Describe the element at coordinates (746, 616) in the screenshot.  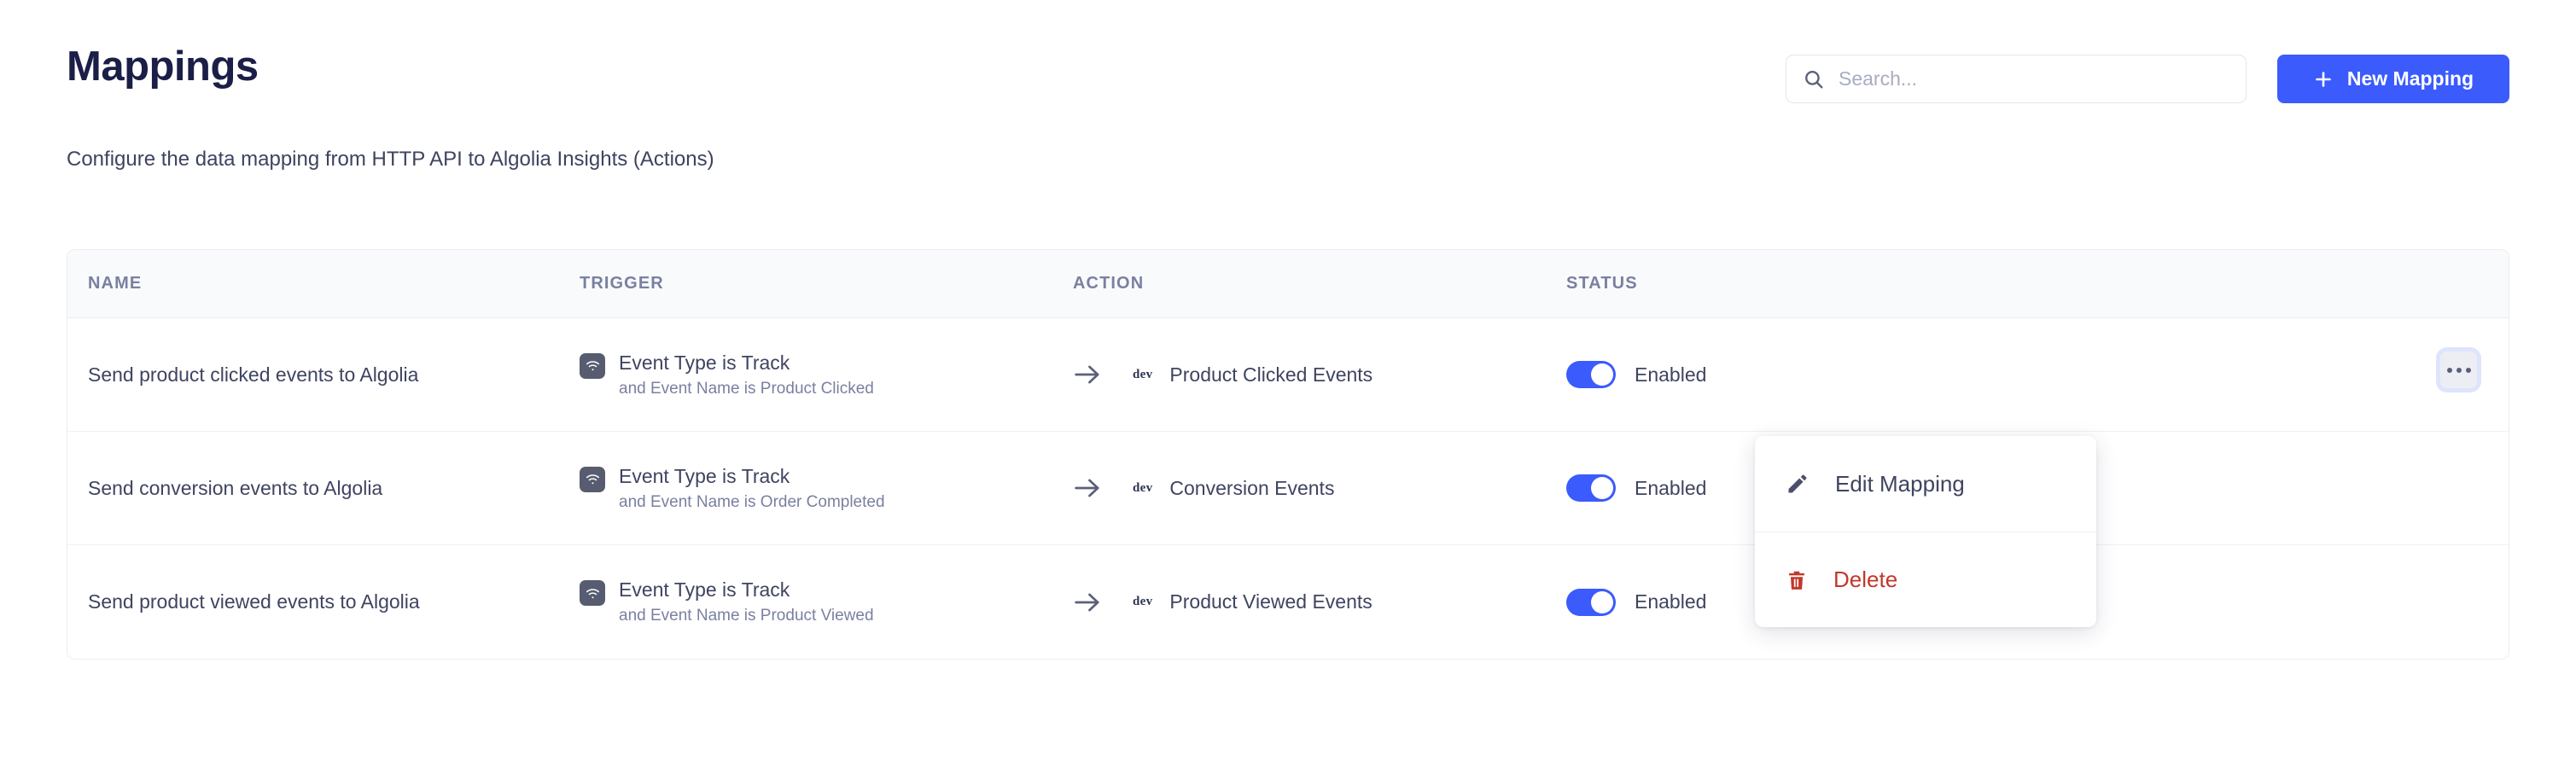
I see `trigger-subcondition: and Event Name is Product Viewed` at that location.